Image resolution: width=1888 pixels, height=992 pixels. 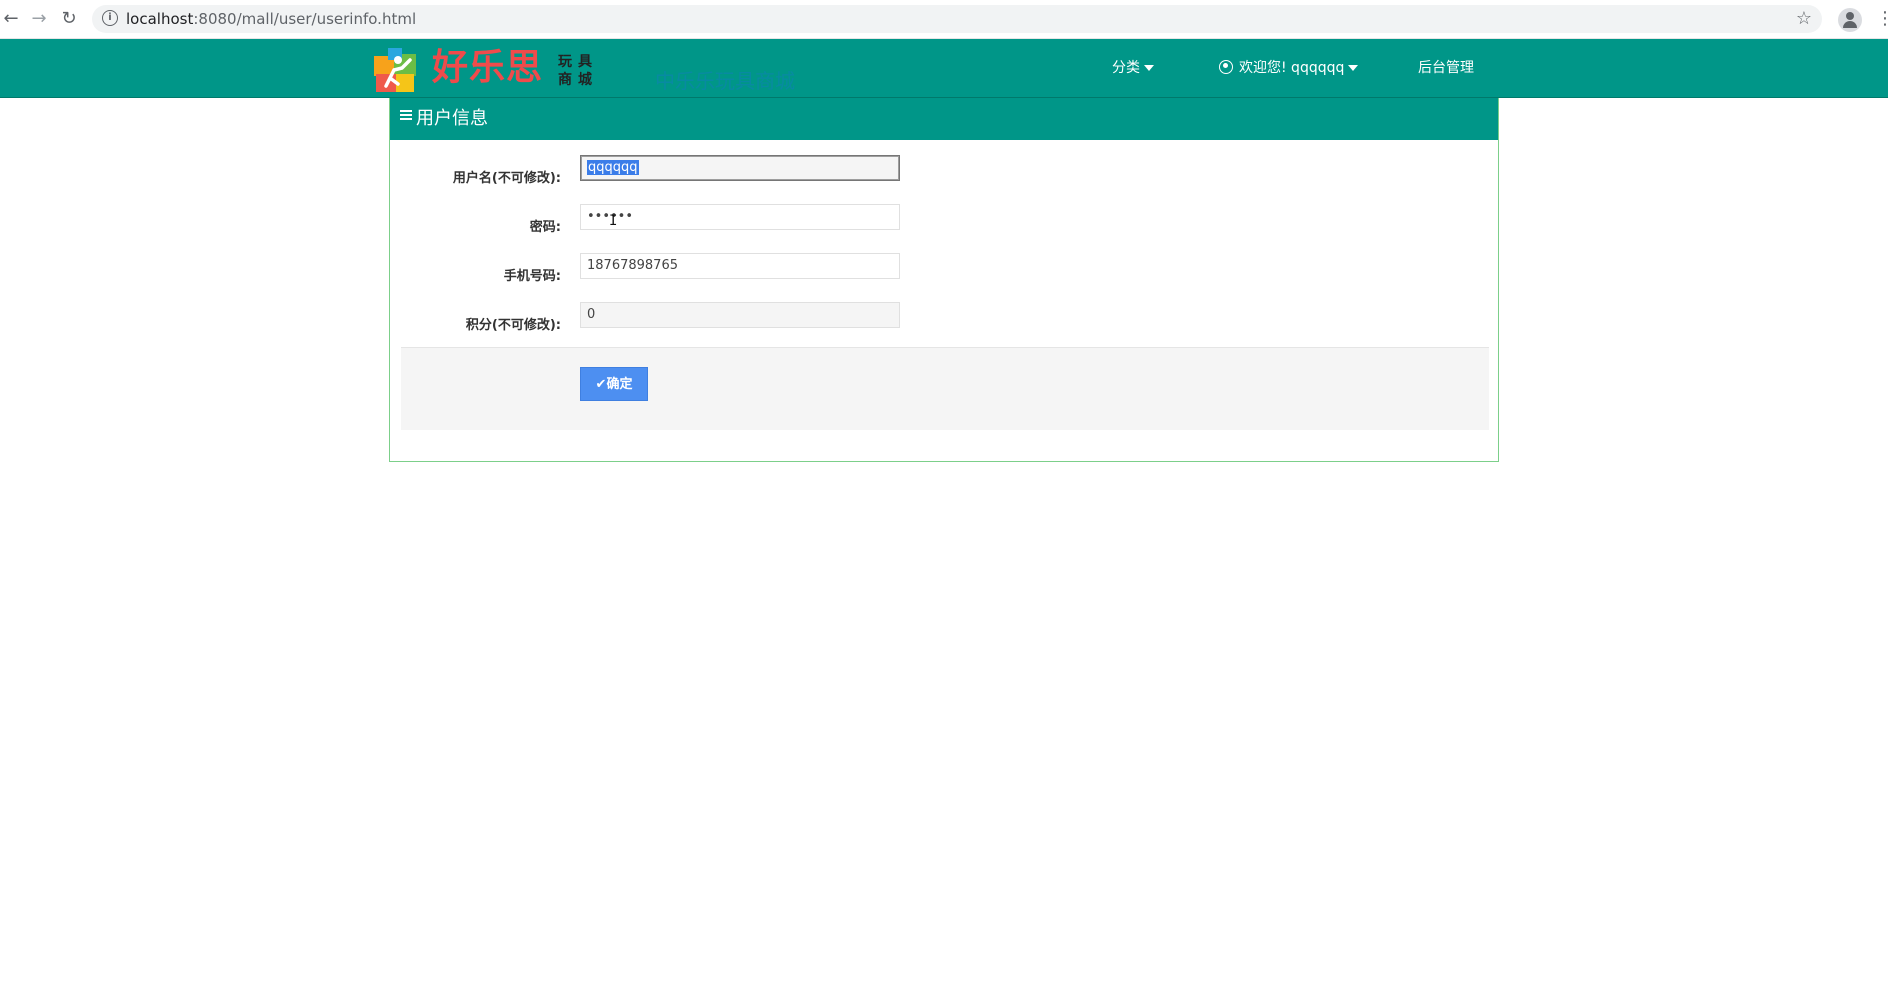 What do you see at coordinates (1850, 20) in the screenshot?
I see `profile-icon` at bounding box center [1850, 20].